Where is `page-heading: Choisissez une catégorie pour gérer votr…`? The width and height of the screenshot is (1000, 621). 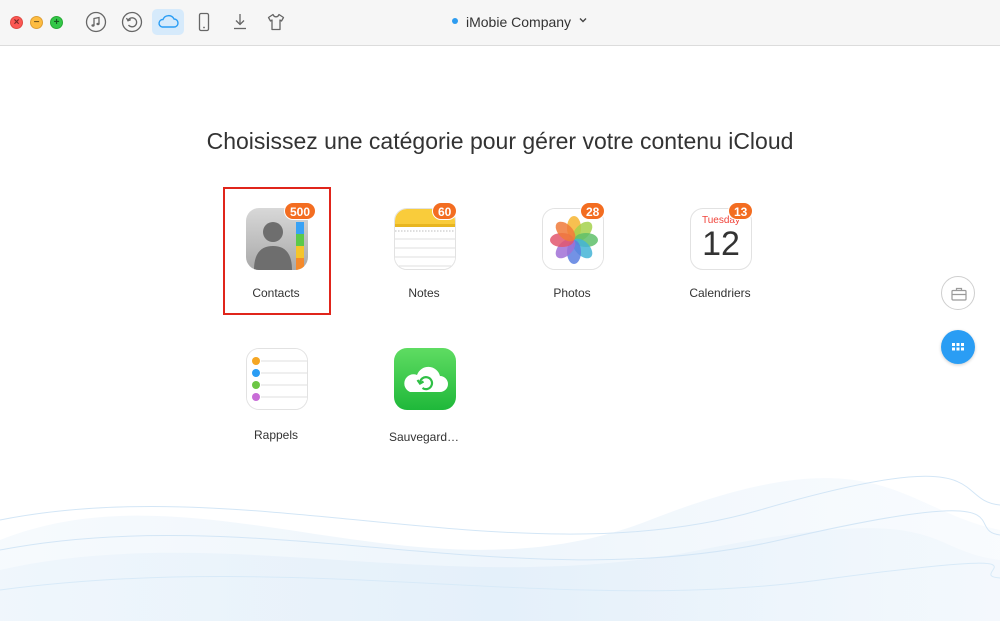 page-heading: Choisissez une catégorie pour gérer votr… is located at coordinates (500, 141).